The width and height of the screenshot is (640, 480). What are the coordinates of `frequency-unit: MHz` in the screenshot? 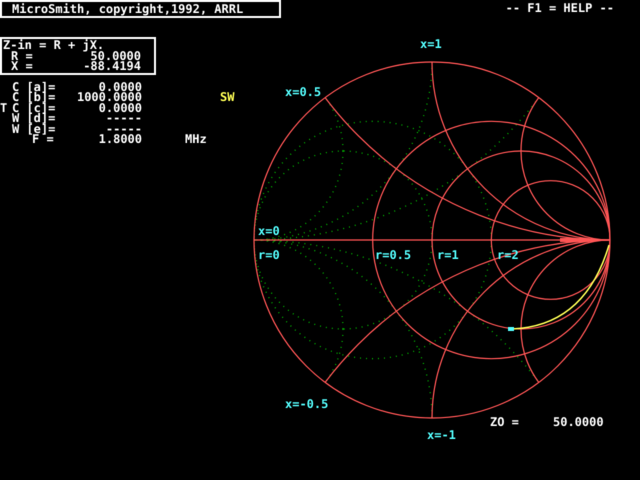 It's located at (196, 139).